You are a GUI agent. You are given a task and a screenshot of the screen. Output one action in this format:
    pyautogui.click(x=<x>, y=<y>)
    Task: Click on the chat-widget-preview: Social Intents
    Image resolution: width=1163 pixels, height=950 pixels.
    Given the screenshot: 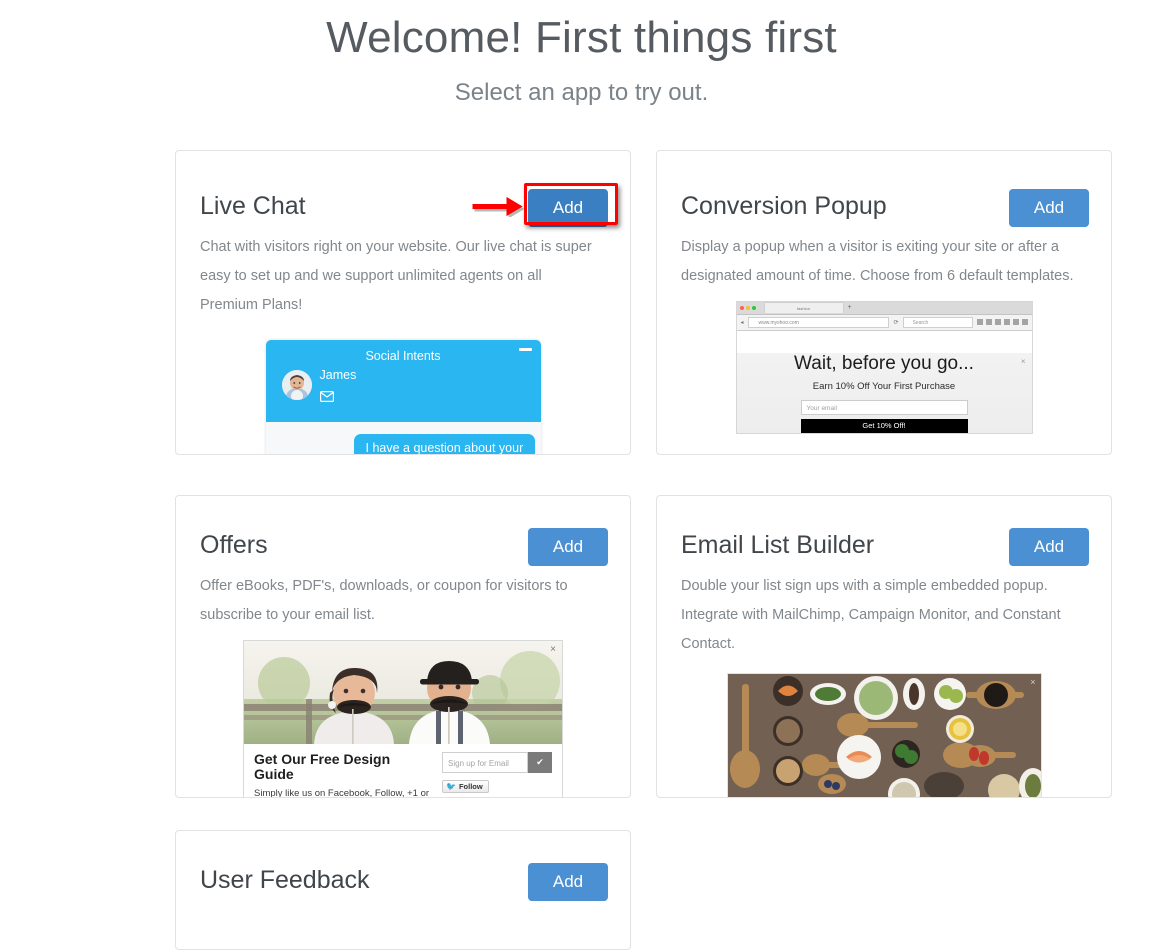 What is the action you would take?
    pyautogui.click(x=403, y=397)
    